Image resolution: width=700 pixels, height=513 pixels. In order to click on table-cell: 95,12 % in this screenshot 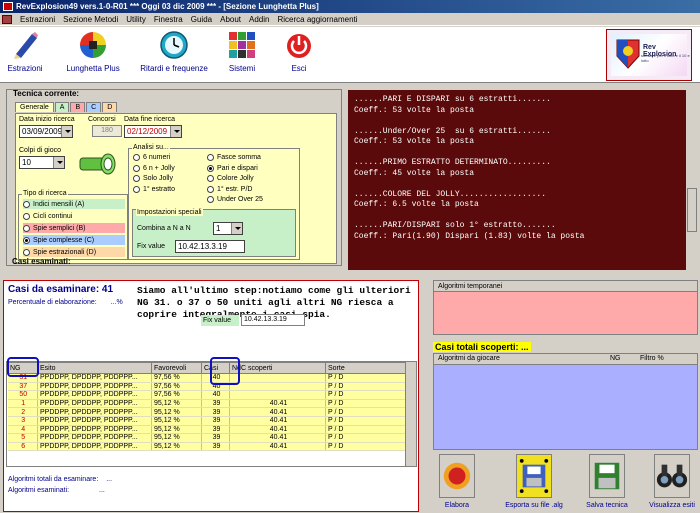, I will do `click(176, 412)`.